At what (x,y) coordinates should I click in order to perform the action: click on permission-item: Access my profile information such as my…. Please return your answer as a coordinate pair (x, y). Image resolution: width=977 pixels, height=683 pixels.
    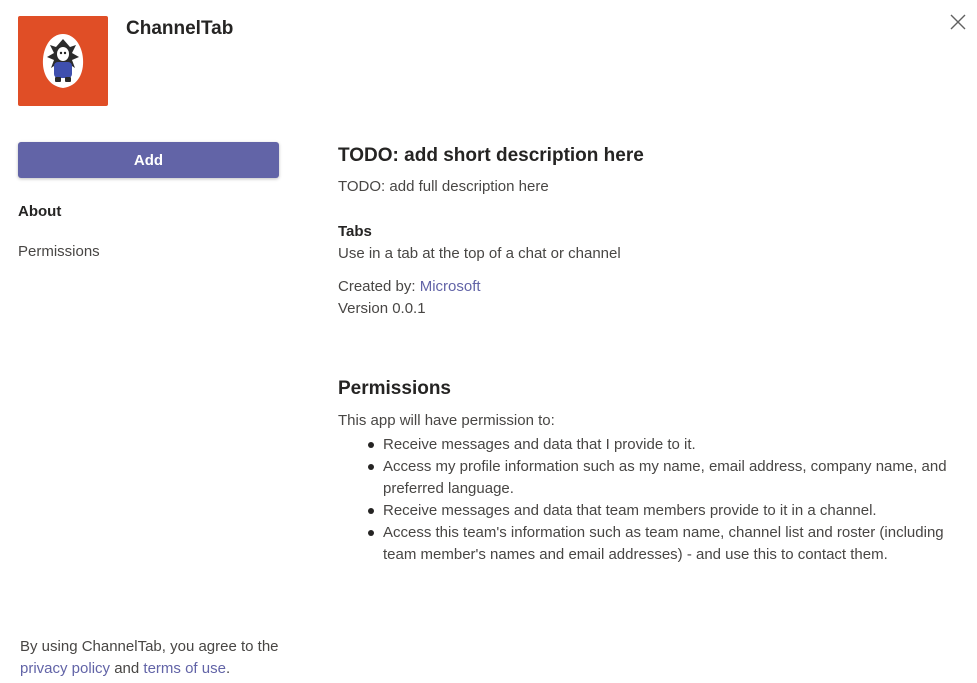
    Looking at the image, I should click on (658, 478).